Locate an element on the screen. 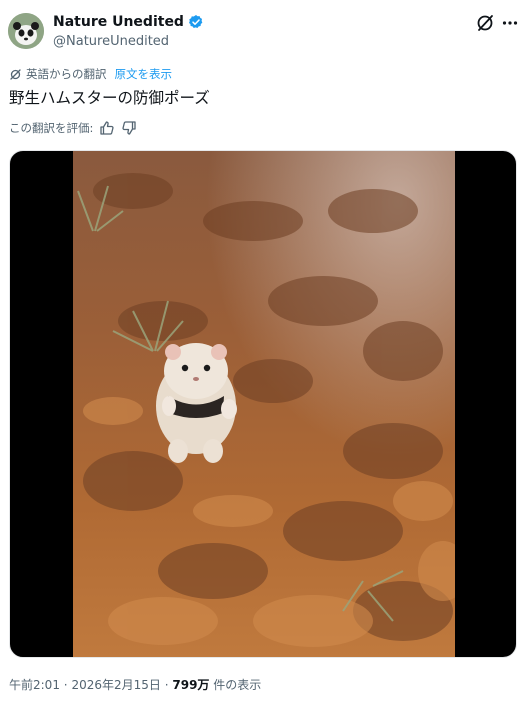 The image size is (526, 703). thumbs-up-icon is located at coordinates (107, 128).